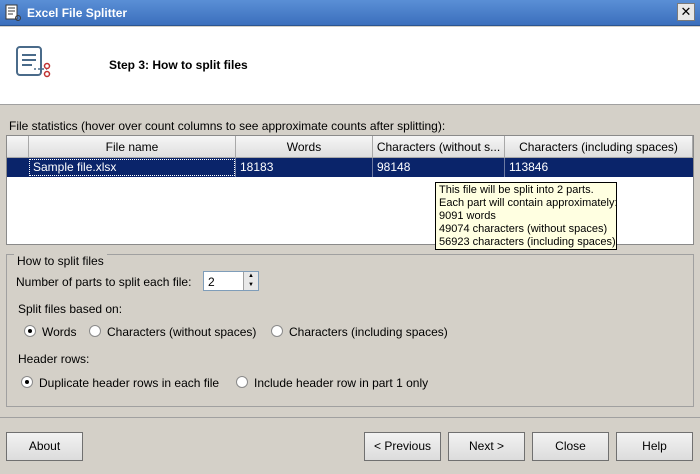 Image resolution: width=700 pixels, height=474 pixels. I want to click on app-icon, so click(13, 12).